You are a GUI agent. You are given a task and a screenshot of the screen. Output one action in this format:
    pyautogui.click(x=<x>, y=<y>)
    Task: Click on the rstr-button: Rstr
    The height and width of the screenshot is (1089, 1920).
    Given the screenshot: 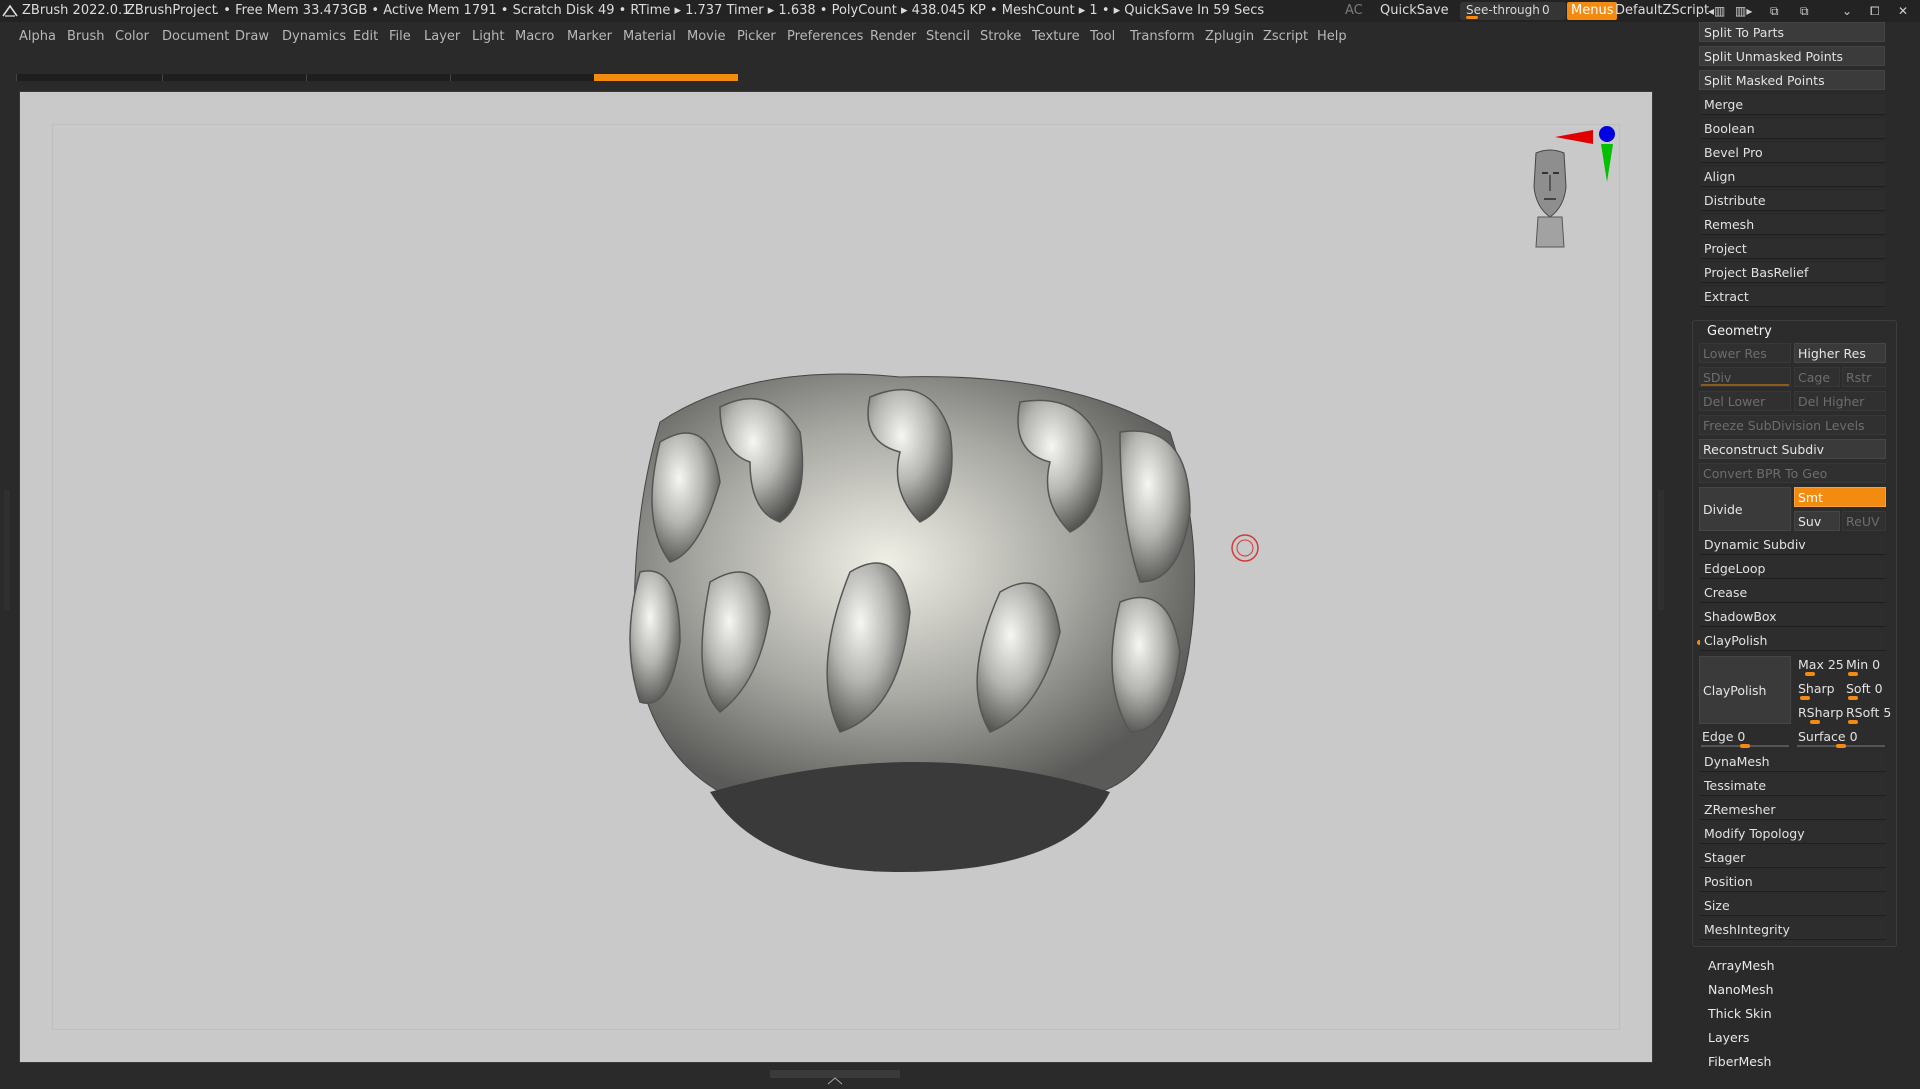 What is the action you would take?
    pyautogui.click(x=1864, y=377)
    